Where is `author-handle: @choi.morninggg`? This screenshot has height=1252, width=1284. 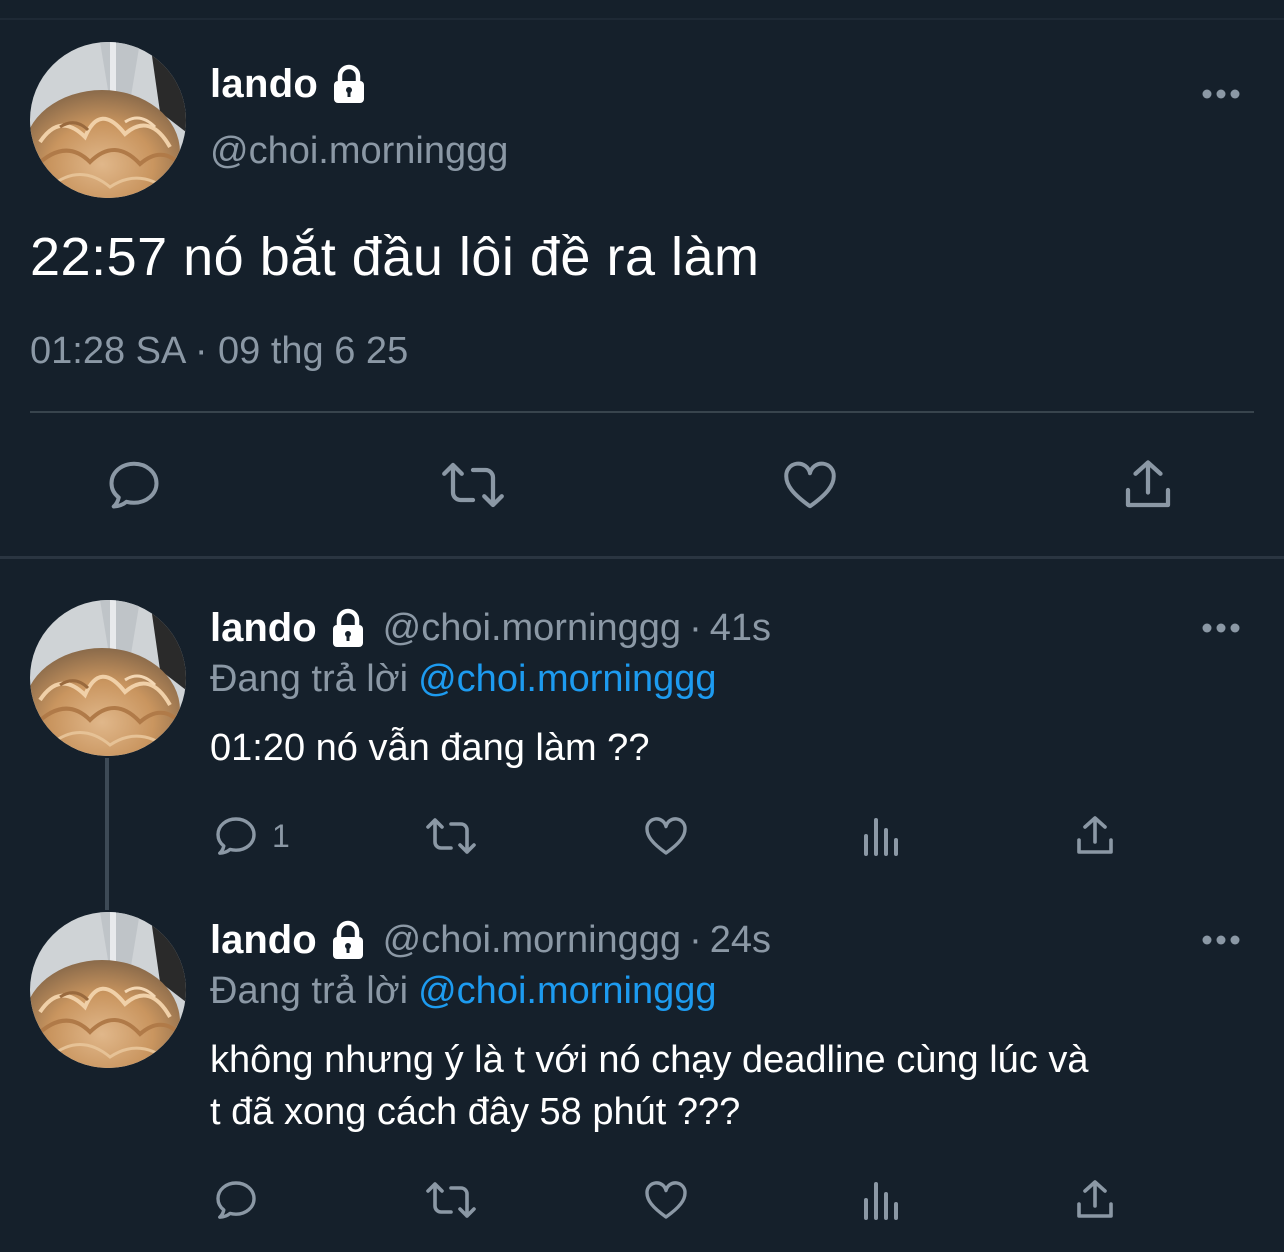 author-handle: @choi.morninggg is located at coordinates (359, 151).